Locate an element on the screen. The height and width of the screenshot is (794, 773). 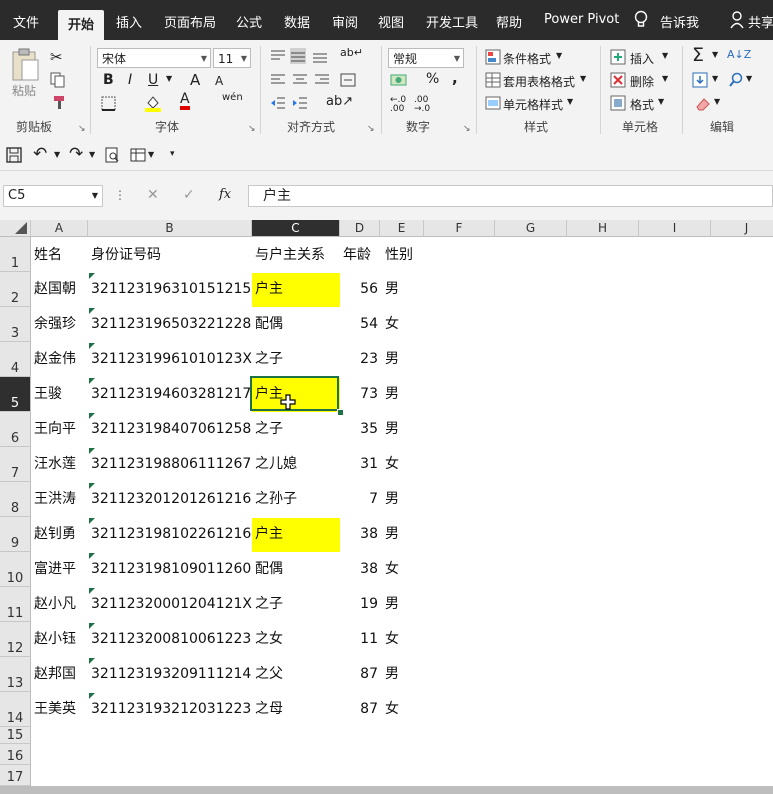
clipboard-icon is located at coordinates (25, 66).